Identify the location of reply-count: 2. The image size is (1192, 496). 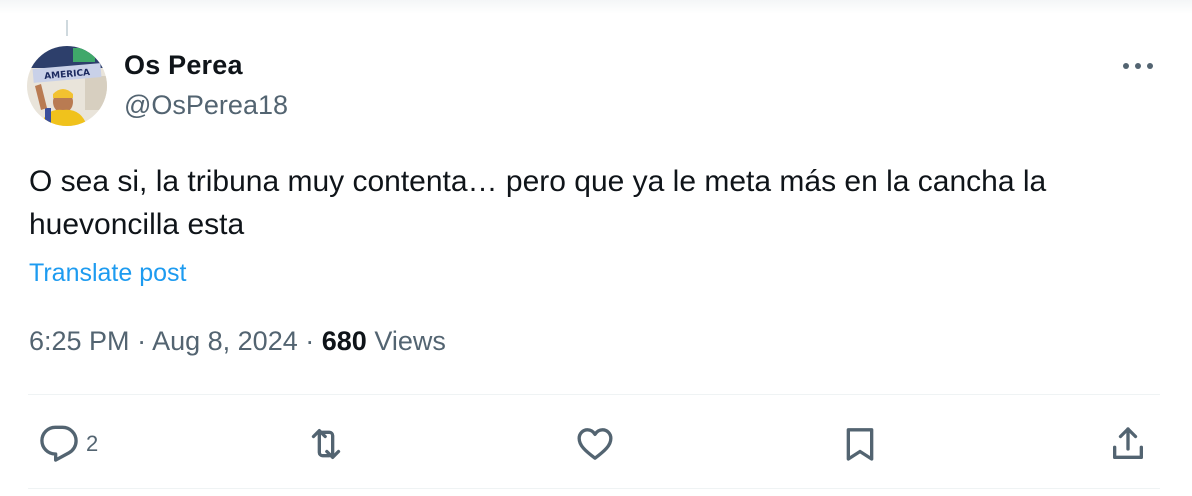
(92, 443).